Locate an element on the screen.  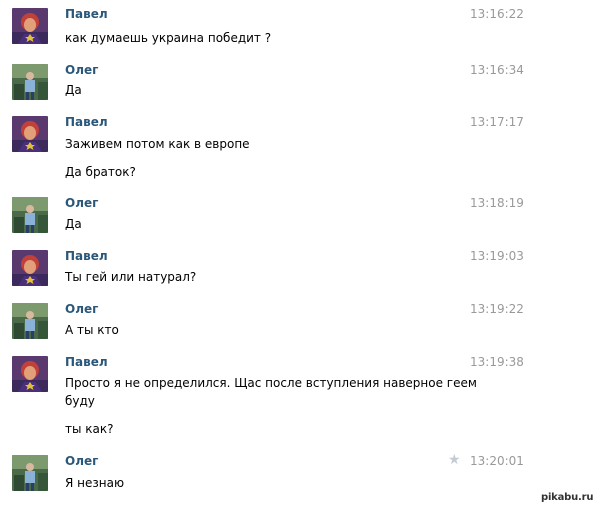
message-text: буду is located at coordinates (80, 401).